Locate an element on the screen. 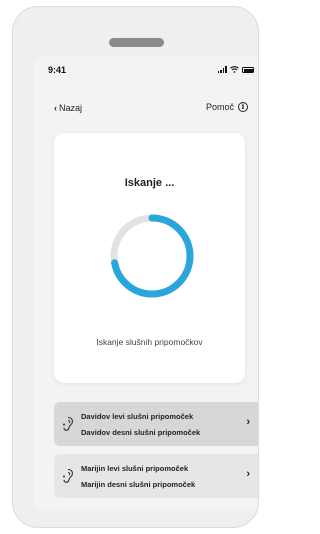 The image size is (320, 534). device-left-label: Davidov levi slušni pripomoček is located at coordinates (137, 416).